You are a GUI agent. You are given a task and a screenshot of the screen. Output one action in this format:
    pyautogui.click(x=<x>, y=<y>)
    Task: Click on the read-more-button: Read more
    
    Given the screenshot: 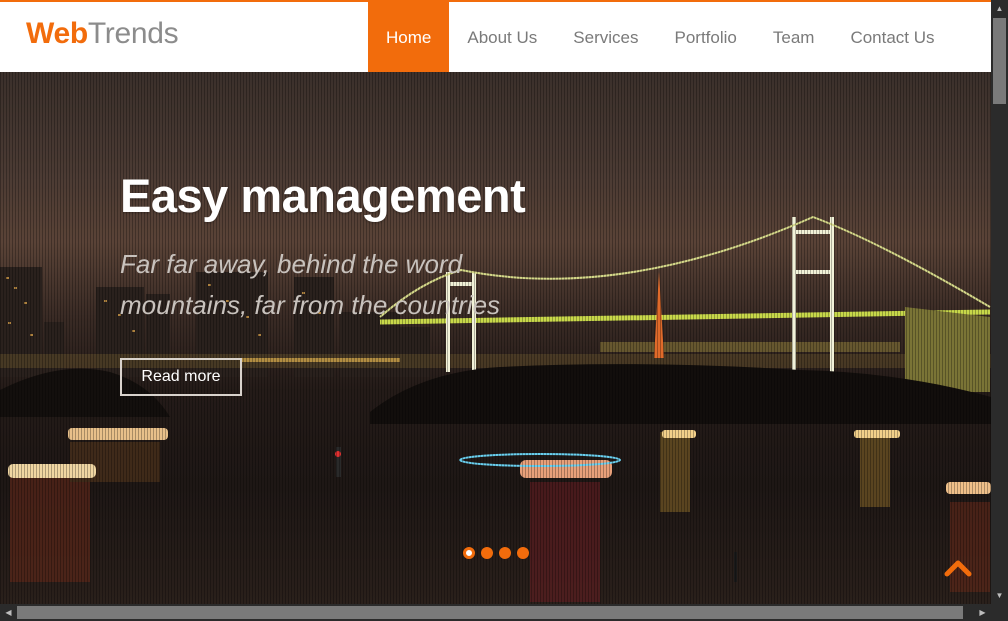 What is the action you would take?
    pyautogui.click(x=181, y=377)
    